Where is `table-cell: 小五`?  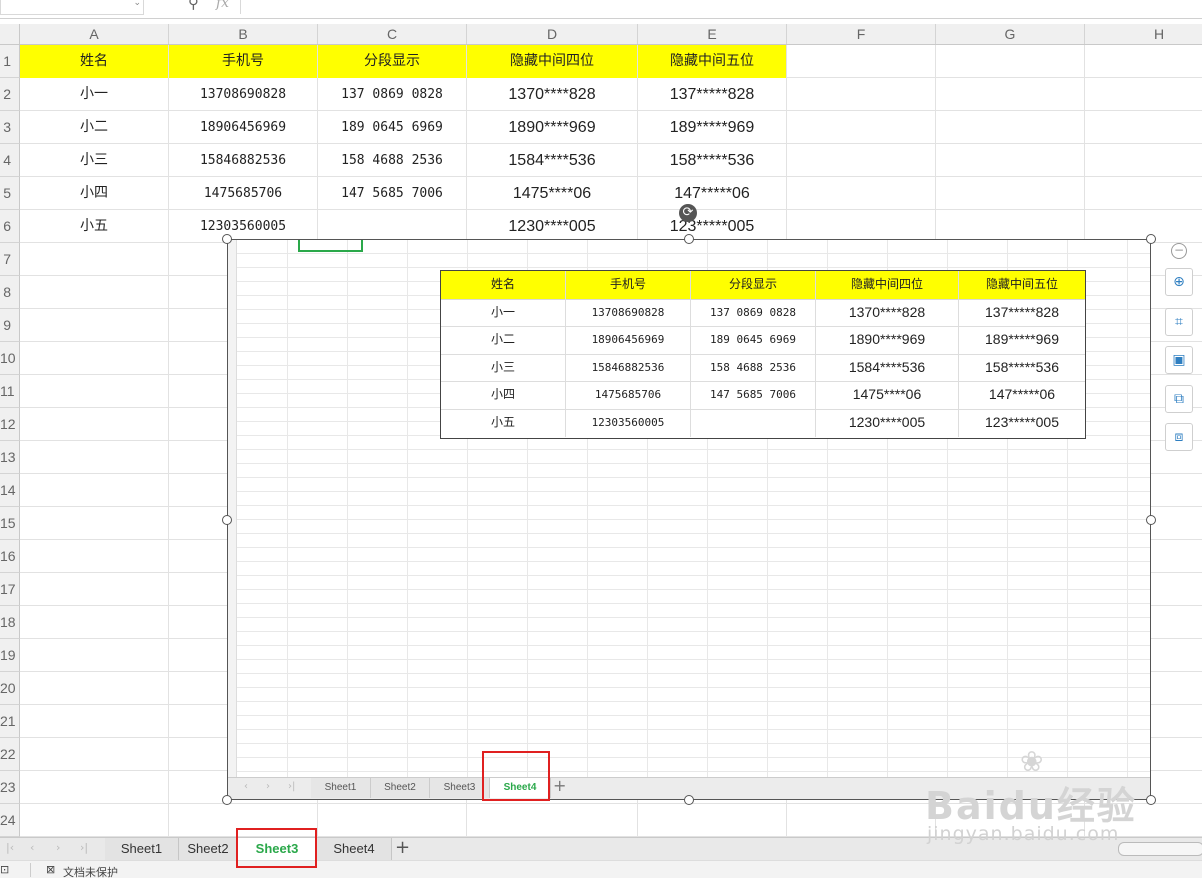 table-cell: 小五 is located at coordinates (94, 226).